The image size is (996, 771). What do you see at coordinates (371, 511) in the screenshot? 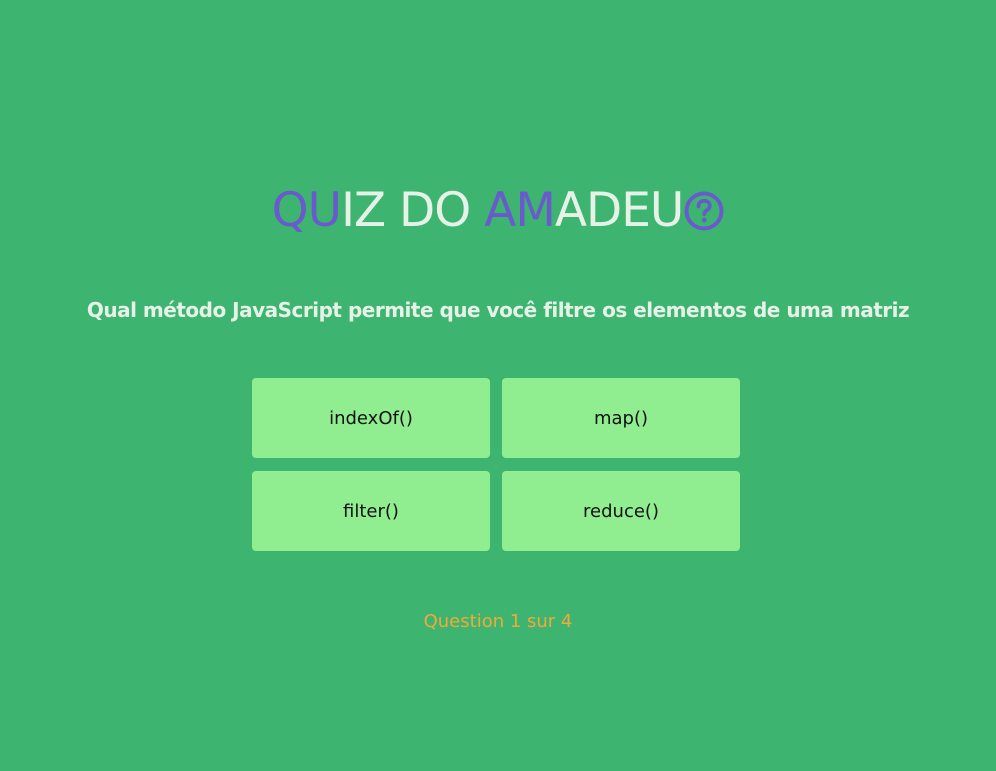
I see `answer-button: filter()` at bounding box center [371, 511].